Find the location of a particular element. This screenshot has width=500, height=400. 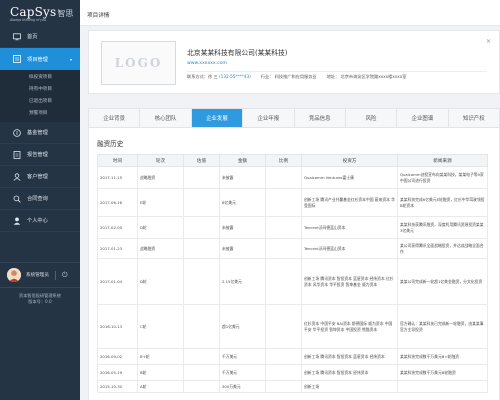

nav-item-report: 报告管理 is located at coordinates (40, 155).